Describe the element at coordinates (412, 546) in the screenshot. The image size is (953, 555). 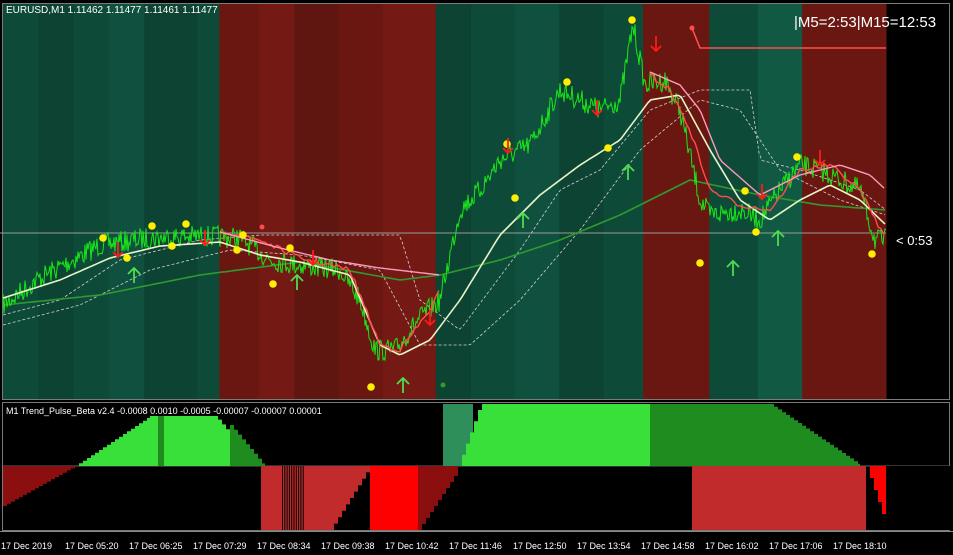
I see `time-axis-tick: 17 Dec 10:42` at that location.